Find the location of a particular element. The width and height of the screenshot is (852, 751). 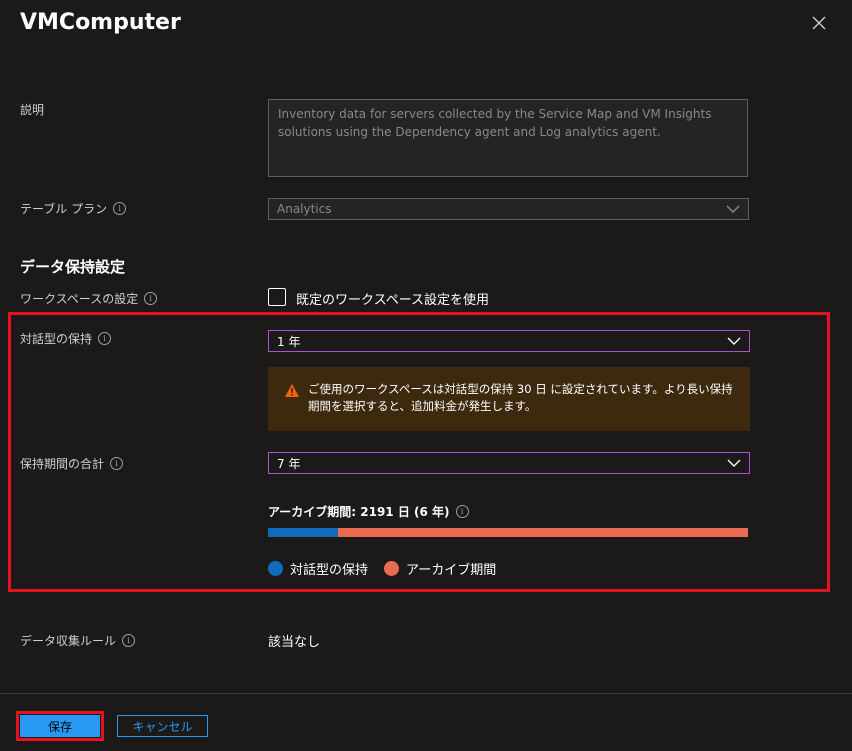

legend-archive: アーカイブ期間 is located at coordinates (440, 568).